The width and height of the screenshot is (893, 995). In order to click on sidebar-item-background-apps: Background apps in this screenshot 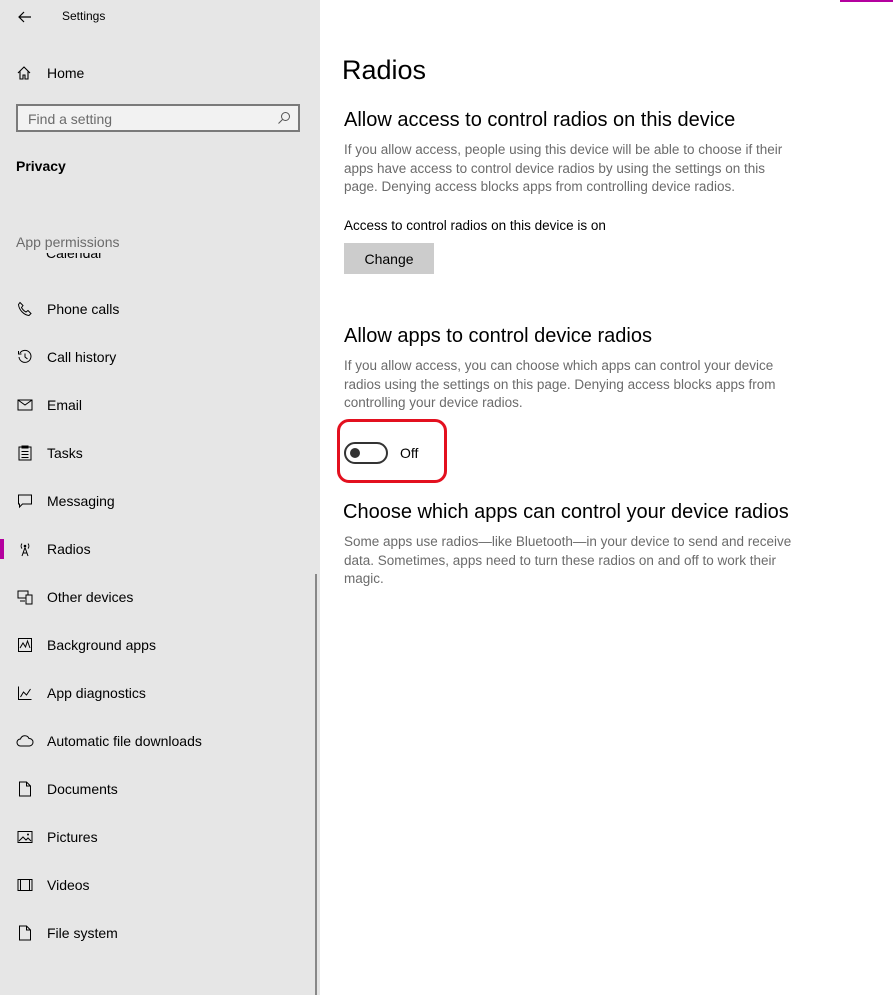, I will do `click(158, 645)`.